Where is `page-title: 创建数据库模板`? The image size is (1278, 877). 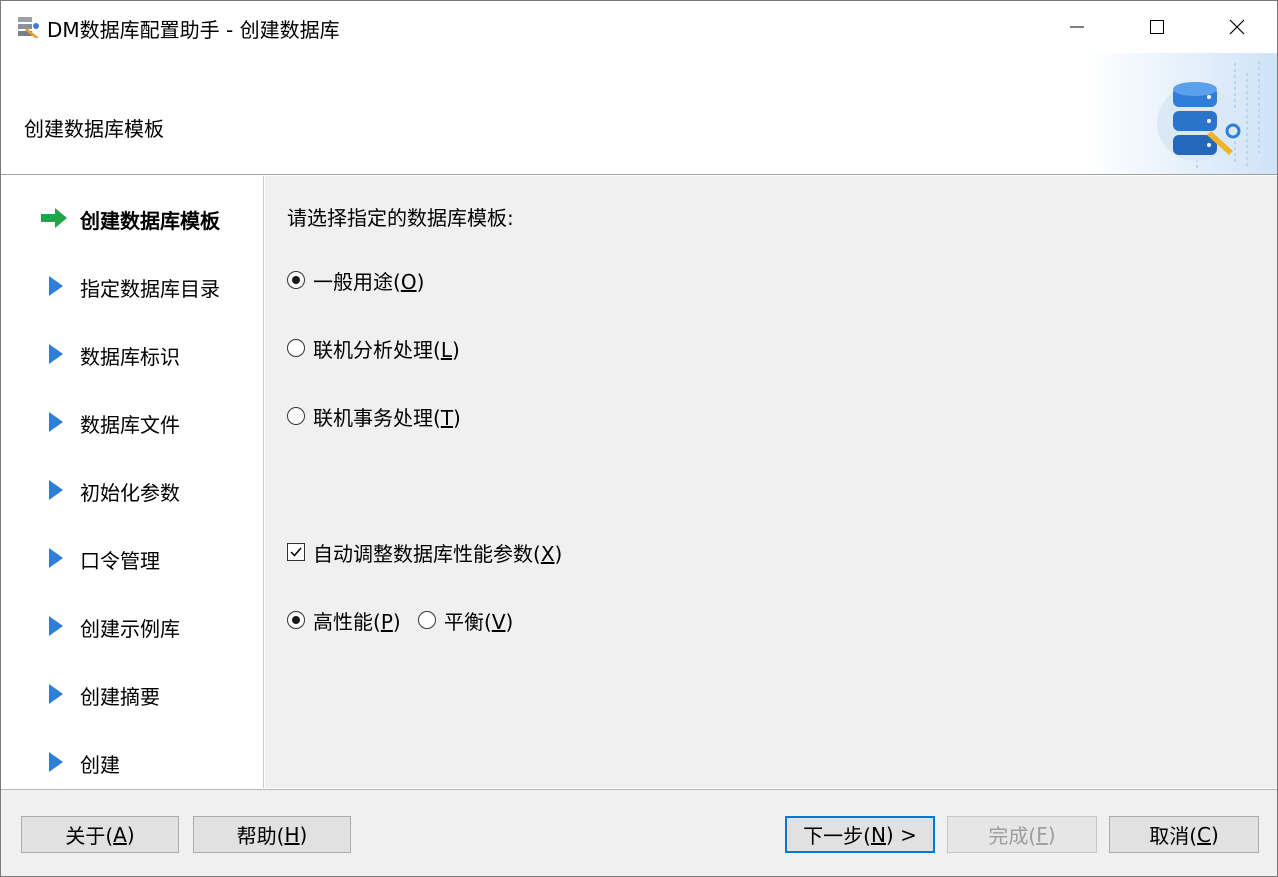 page-title: 创建数据库模板 is located at coordinates (94, 129).